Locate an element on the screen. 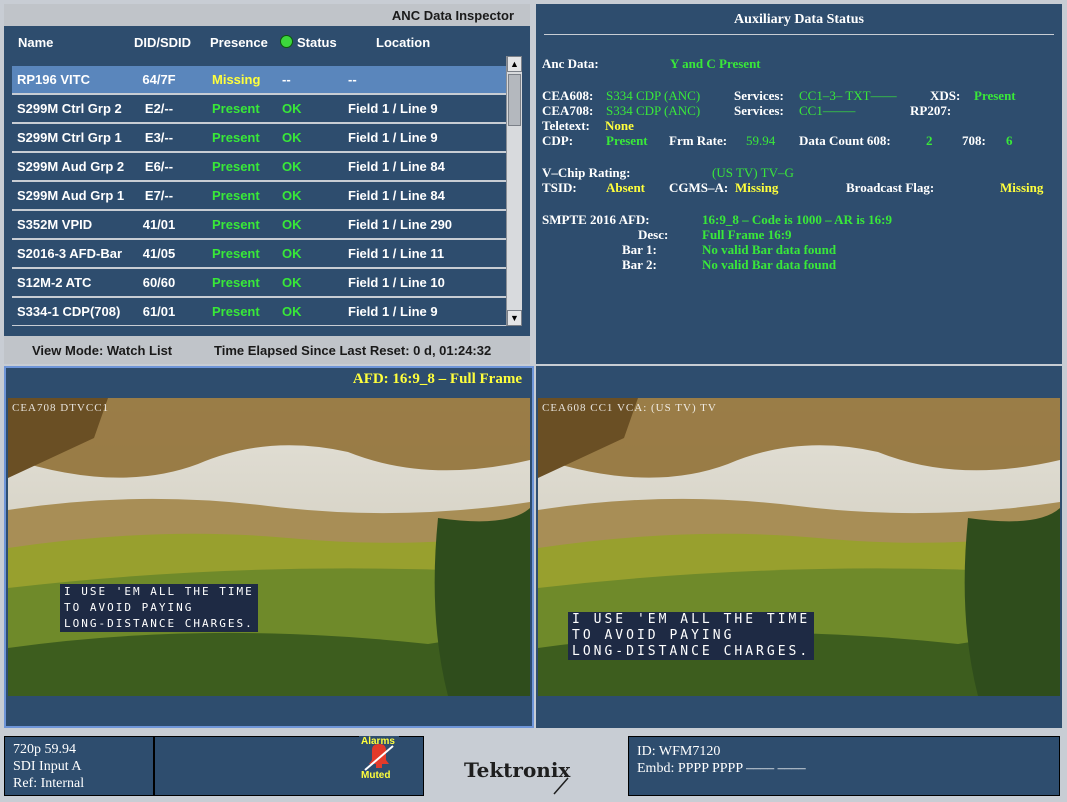 The width and height of the screenshot is (1067, 802). alarms-muted-label: Muted is located at coordinates (376, 775).